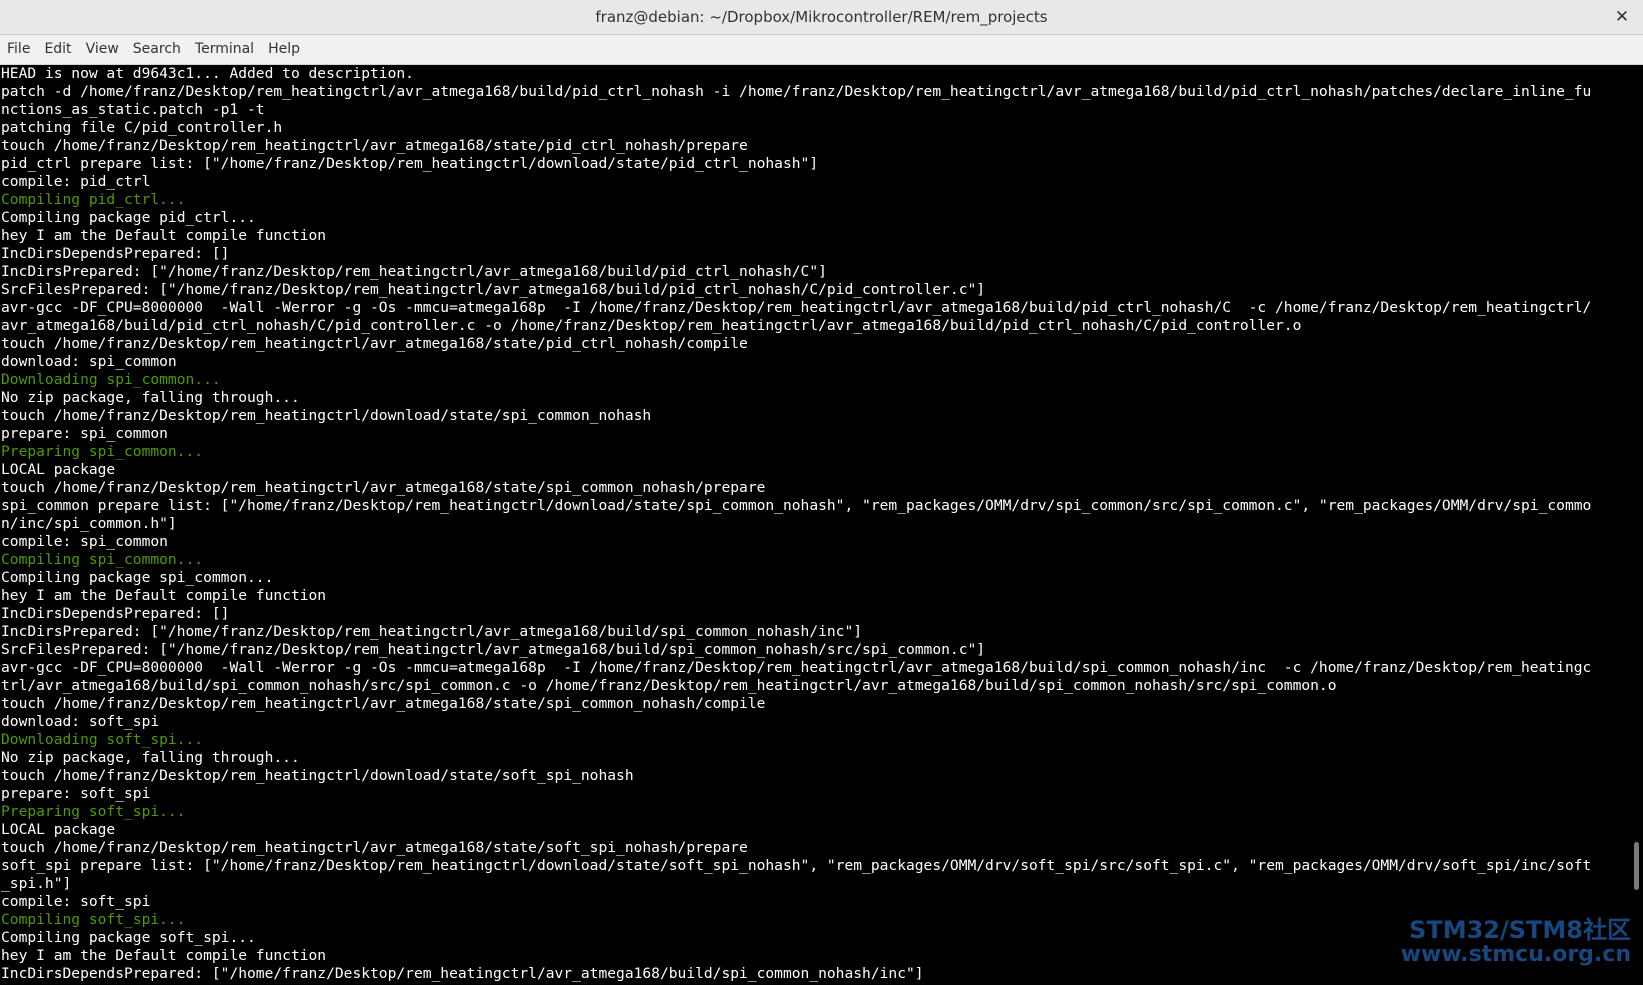 The image size is (1643, 985). What do you see at coordinates (133, 109) in the screenshot?
I see `terminal-line: nctions_as_static.patch -p1 -t` at bounding box center [133, 109].